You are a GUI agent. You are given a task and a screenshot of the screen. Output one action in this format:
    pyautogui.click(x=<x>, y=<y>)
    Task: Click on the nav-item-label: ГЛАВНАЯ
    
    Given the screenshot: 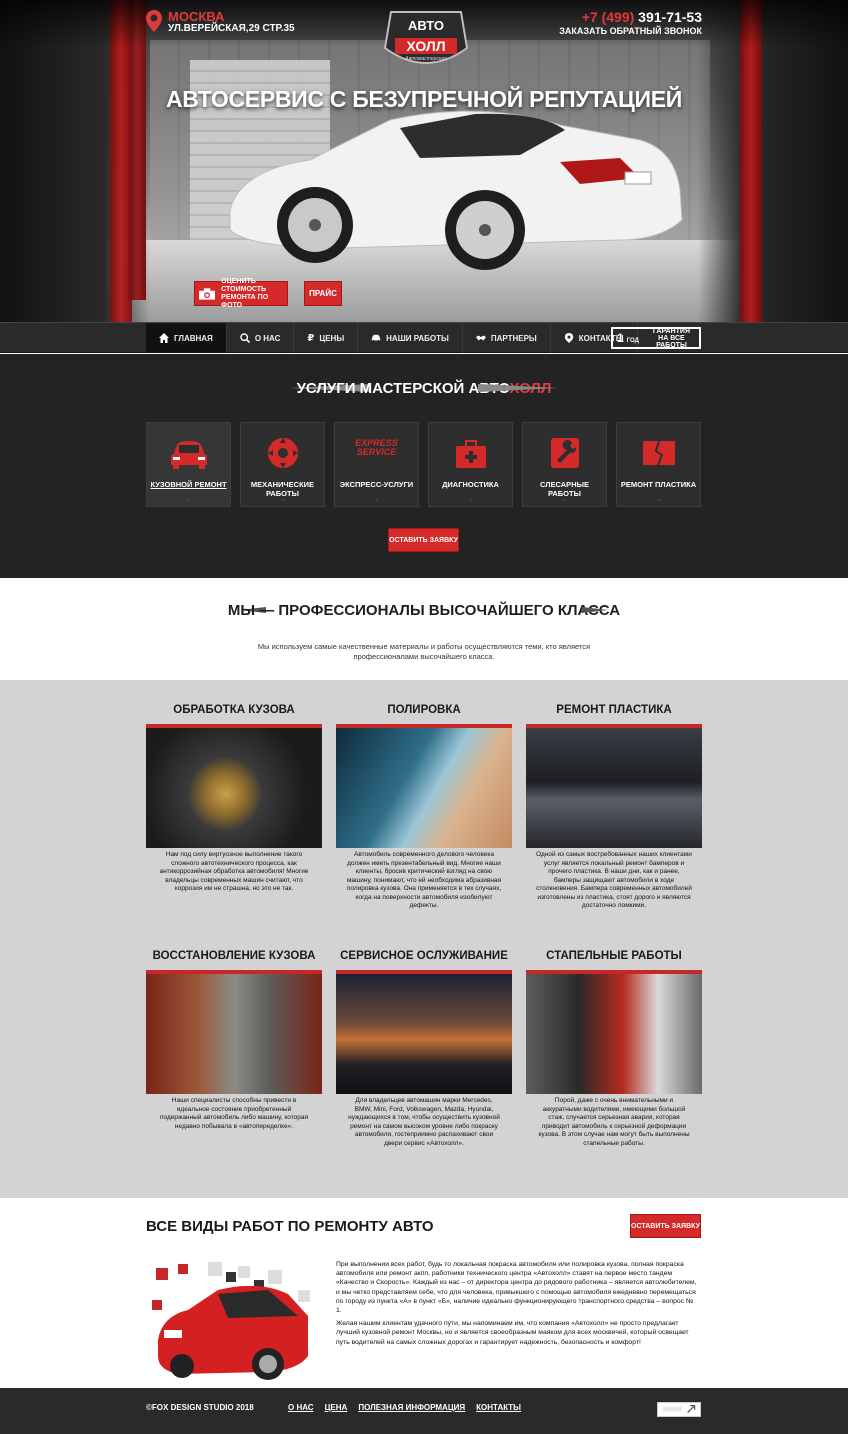 What is the action you would take?
    pyautogui.click(x=193, y=338)
    